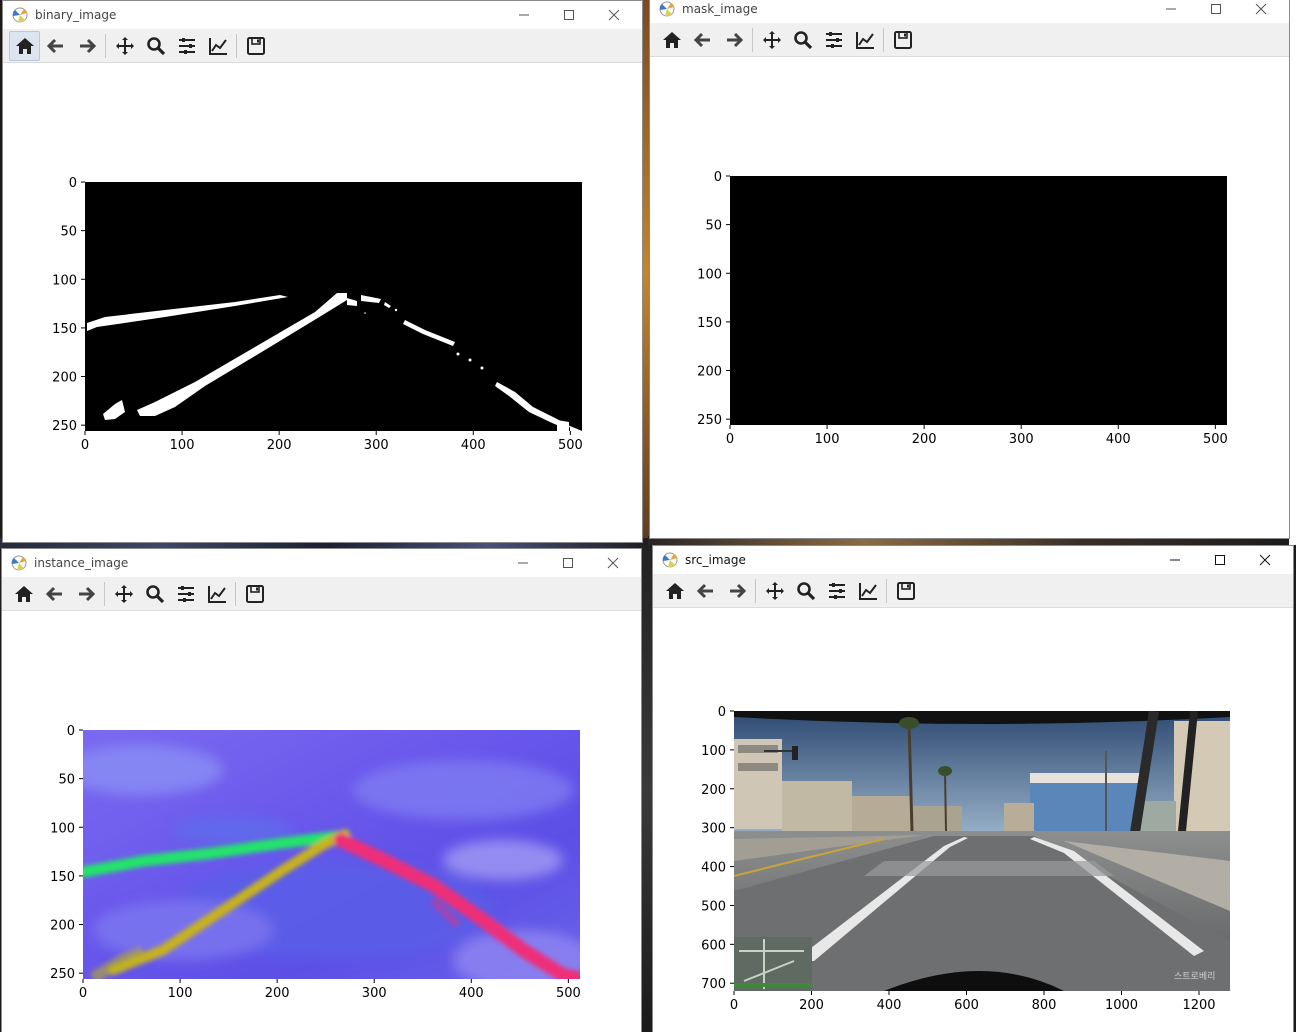  I want to click on minimize-icon, so click(523, 15).